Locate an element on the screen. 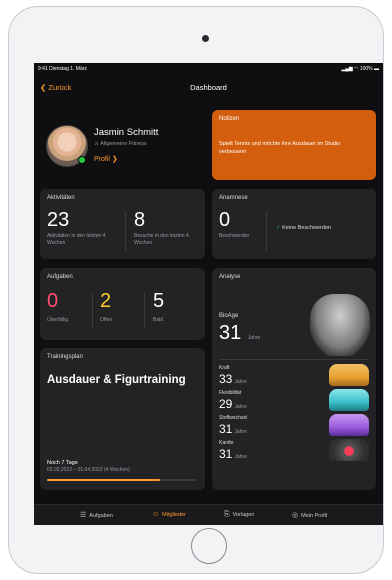 The height and width of the screenshot is (580, 392). profile-category: ⚔ Allgemeine Fitness is located at coordinates (120, 144).